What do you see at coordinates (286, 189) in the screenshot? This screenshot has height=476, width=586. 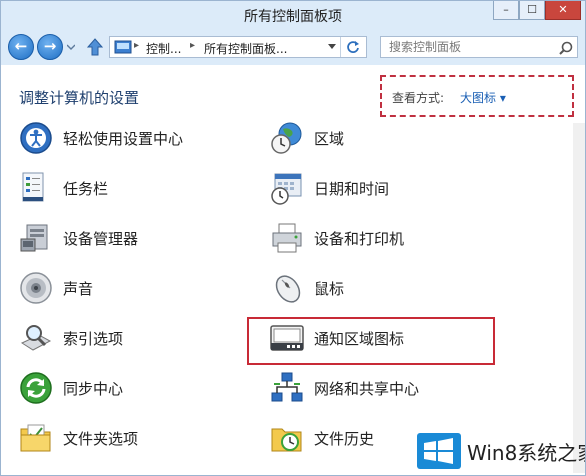 I see `calendar-clock-icon` at bounding box center [286, 189].